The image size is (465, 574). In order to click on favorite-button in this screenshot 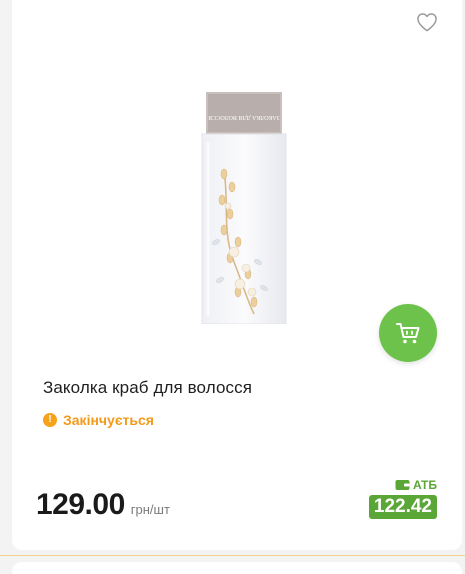, I will do `click(427, 23)`.